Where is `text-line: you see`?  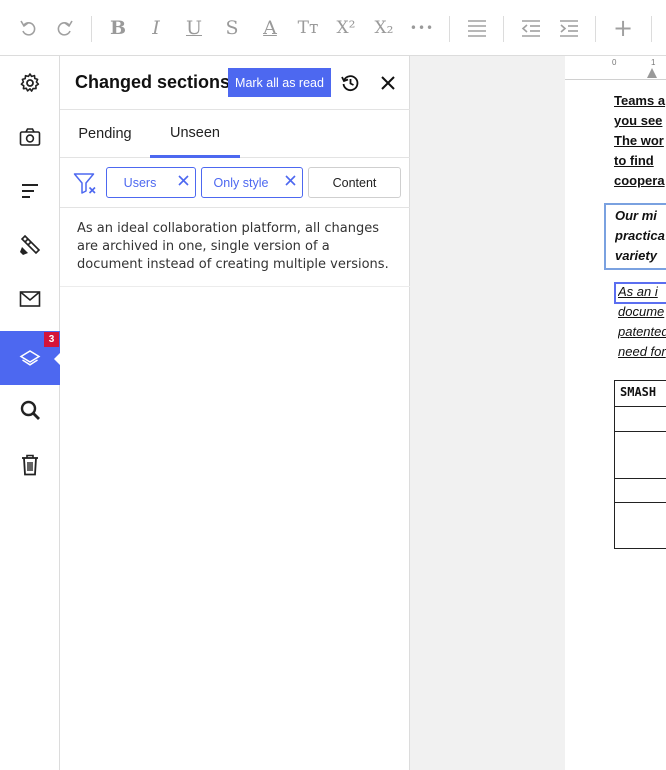
text-line: you see is located at coordinates (638, 120).